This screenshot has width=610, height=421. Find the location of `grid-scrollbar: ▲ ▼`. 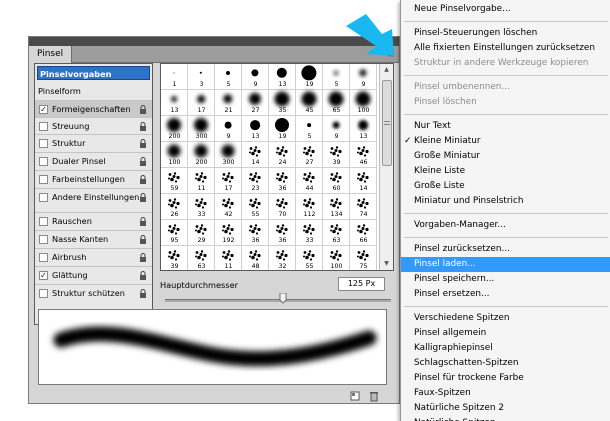

grid-scrollbar: ▲ ▼ is located at coordinates (386, 167).